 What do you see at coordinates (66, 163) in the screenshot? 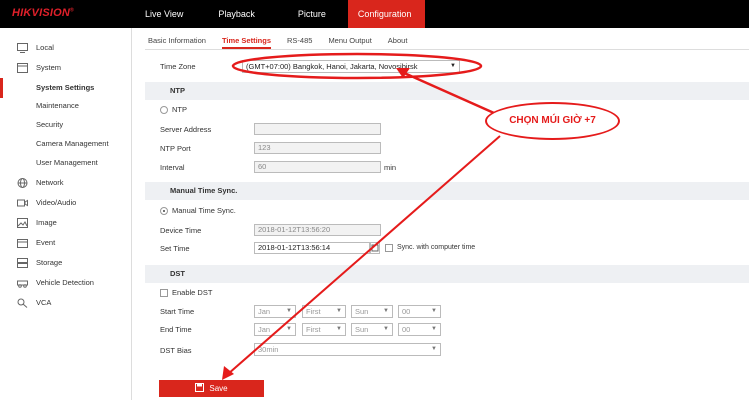
I see `sidebar-item-user-management: User Management` at bounding box center [66, 163].